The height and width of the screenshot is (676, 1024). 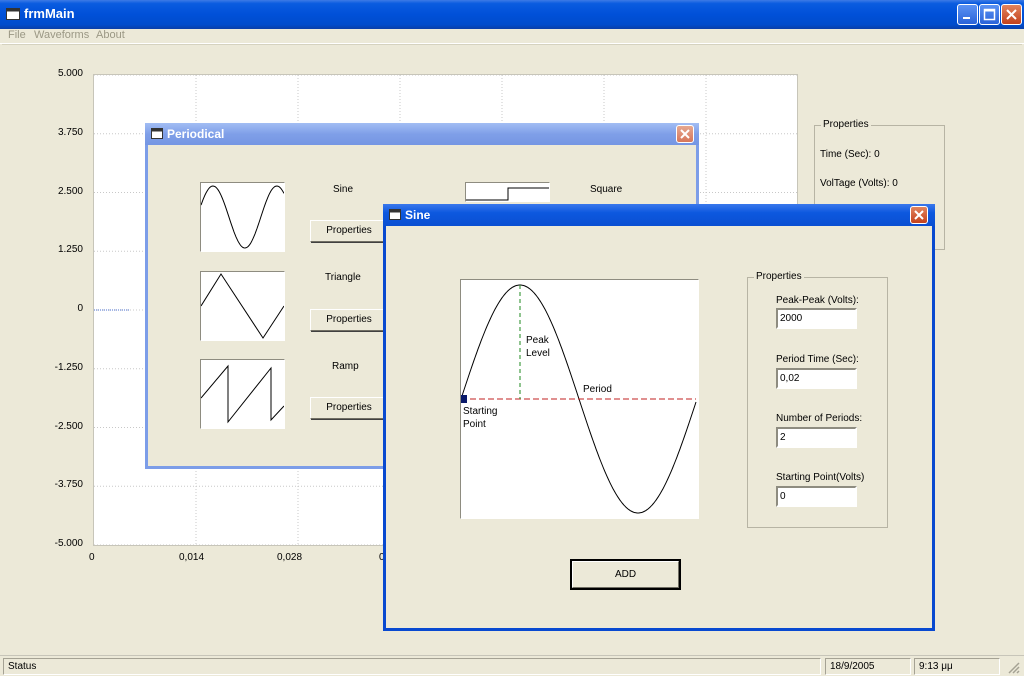 What do you see at coordinates (779, 276) in the screenshot?
I see `sine-properties-legend: Properties` at bounding box center [779, 276].